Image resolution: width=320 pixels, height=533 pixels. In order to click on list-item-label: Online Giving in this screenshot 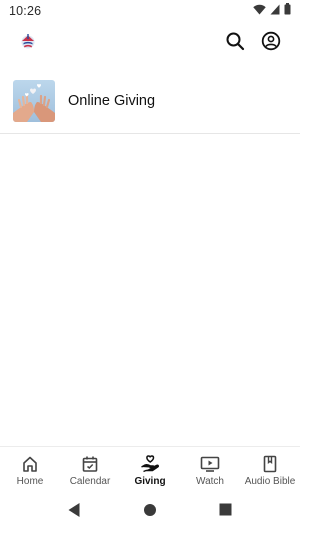, I will do `click(112, 100)`.